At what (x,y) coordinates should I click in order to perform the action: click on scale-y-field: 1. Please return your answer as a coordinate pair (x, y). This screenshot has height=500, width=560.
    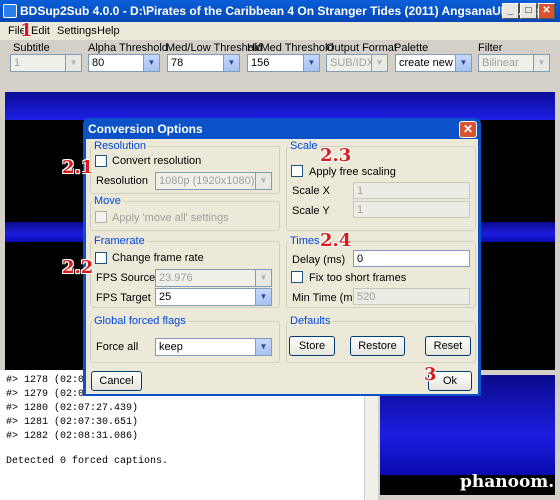
    Looking at the image, I should click on (411, 209).